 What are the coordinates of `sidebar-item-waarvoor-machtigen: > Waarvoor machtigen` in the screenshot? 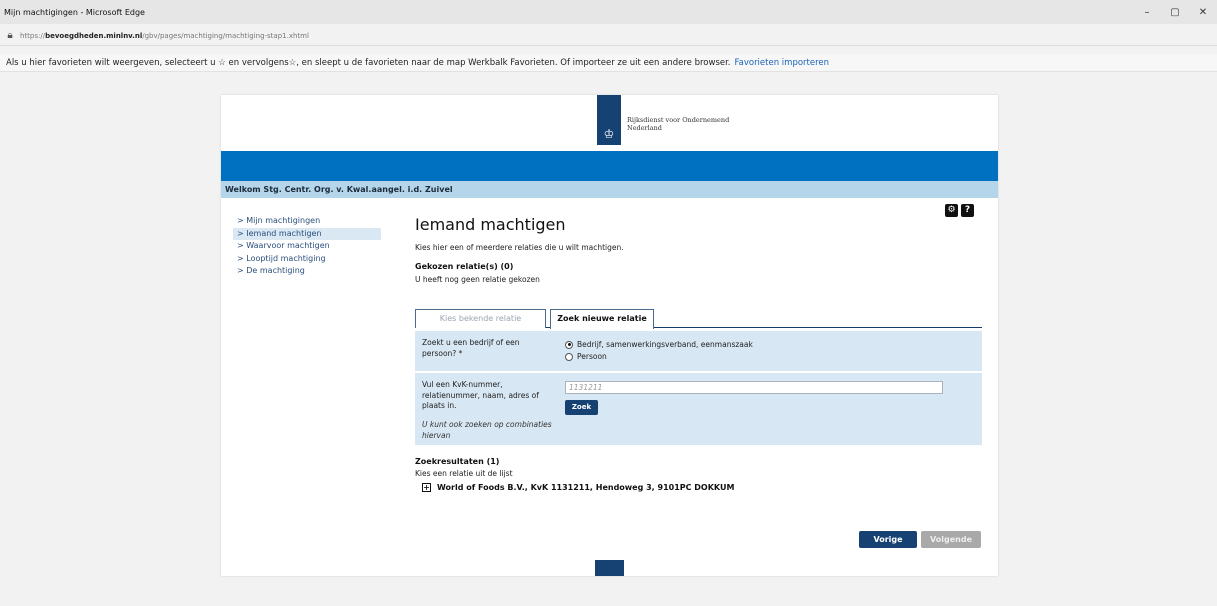 It's located at (307, 246).